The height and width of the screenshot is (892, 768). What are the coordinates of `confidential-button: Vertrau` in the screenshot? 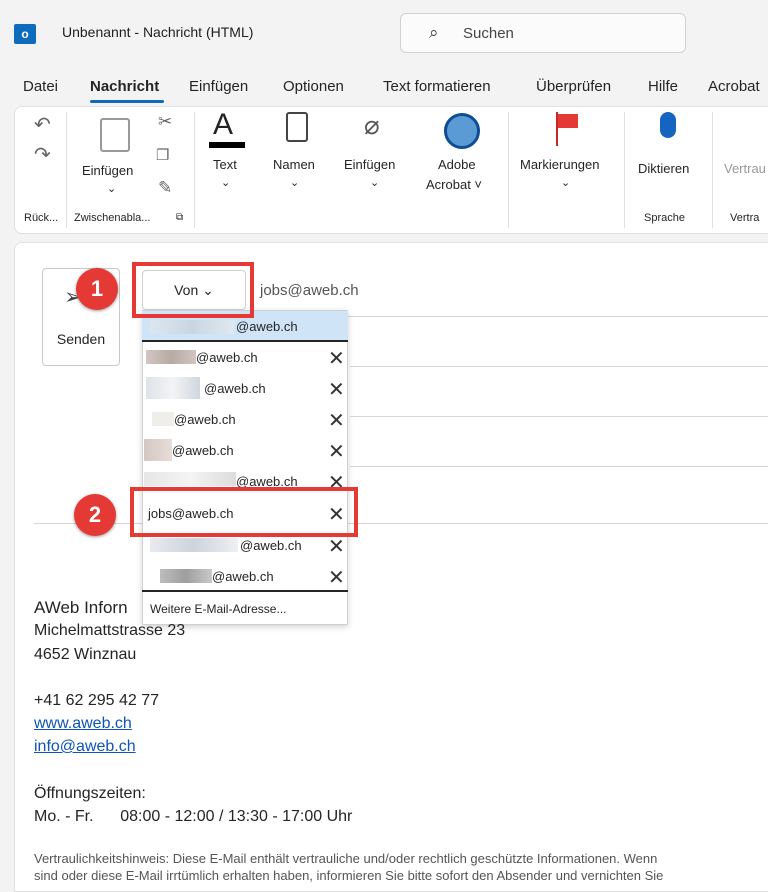 It's located at (745, 169).